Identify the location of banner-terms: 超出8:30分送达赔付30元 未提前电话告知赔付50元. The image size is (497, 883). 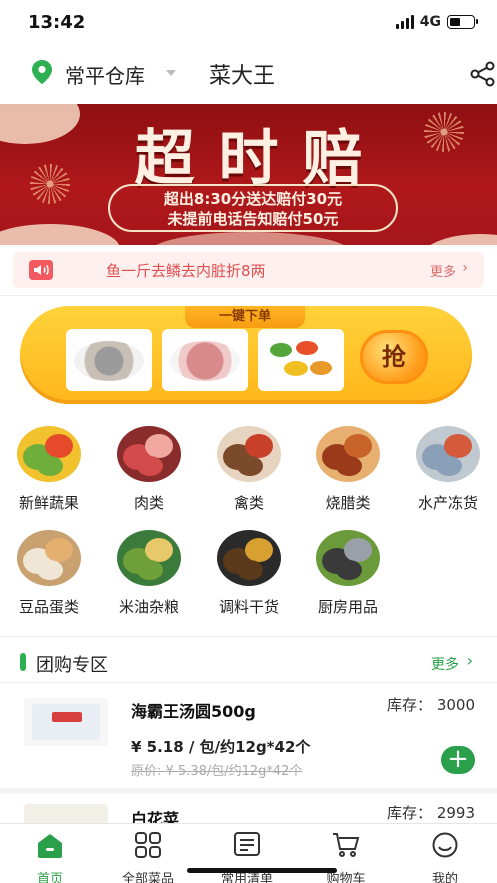
(253, 208).